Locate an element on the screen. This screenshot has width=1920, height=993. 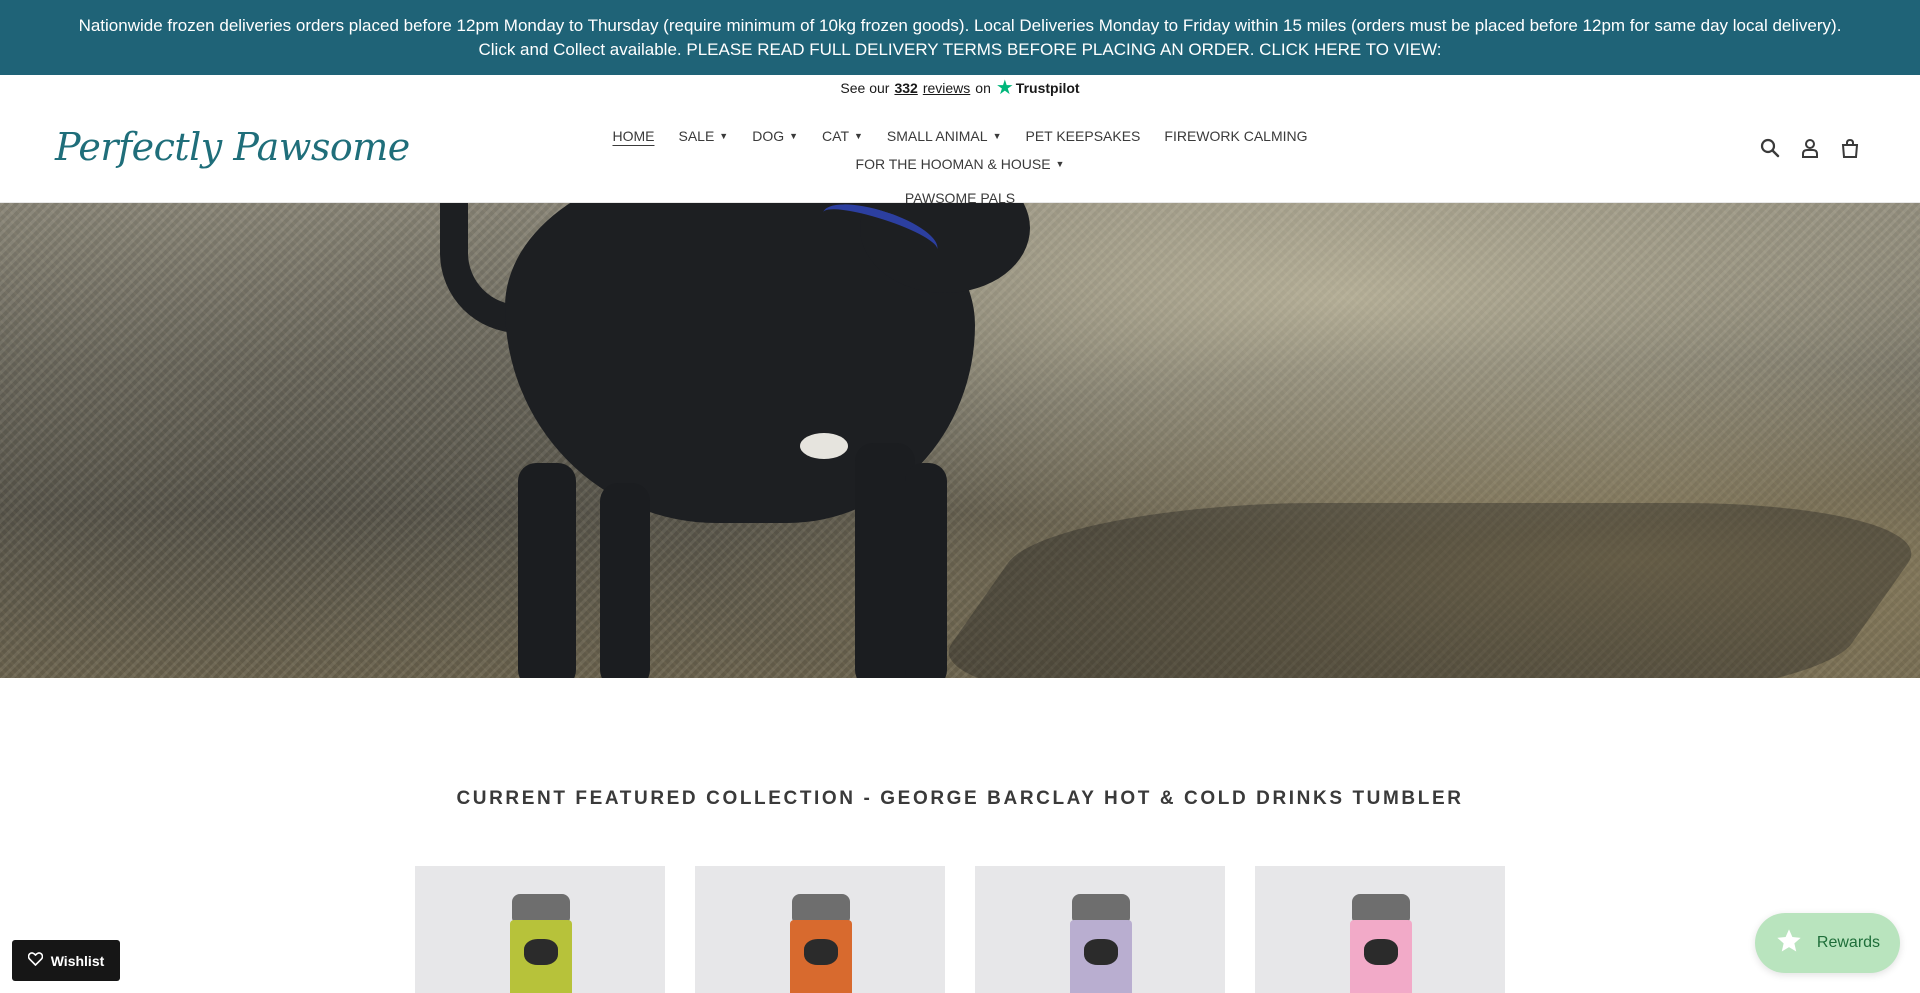
trustpilot-widget: See our 332 reviews on ★ Trustpilot is located at coordinates (960, 88).